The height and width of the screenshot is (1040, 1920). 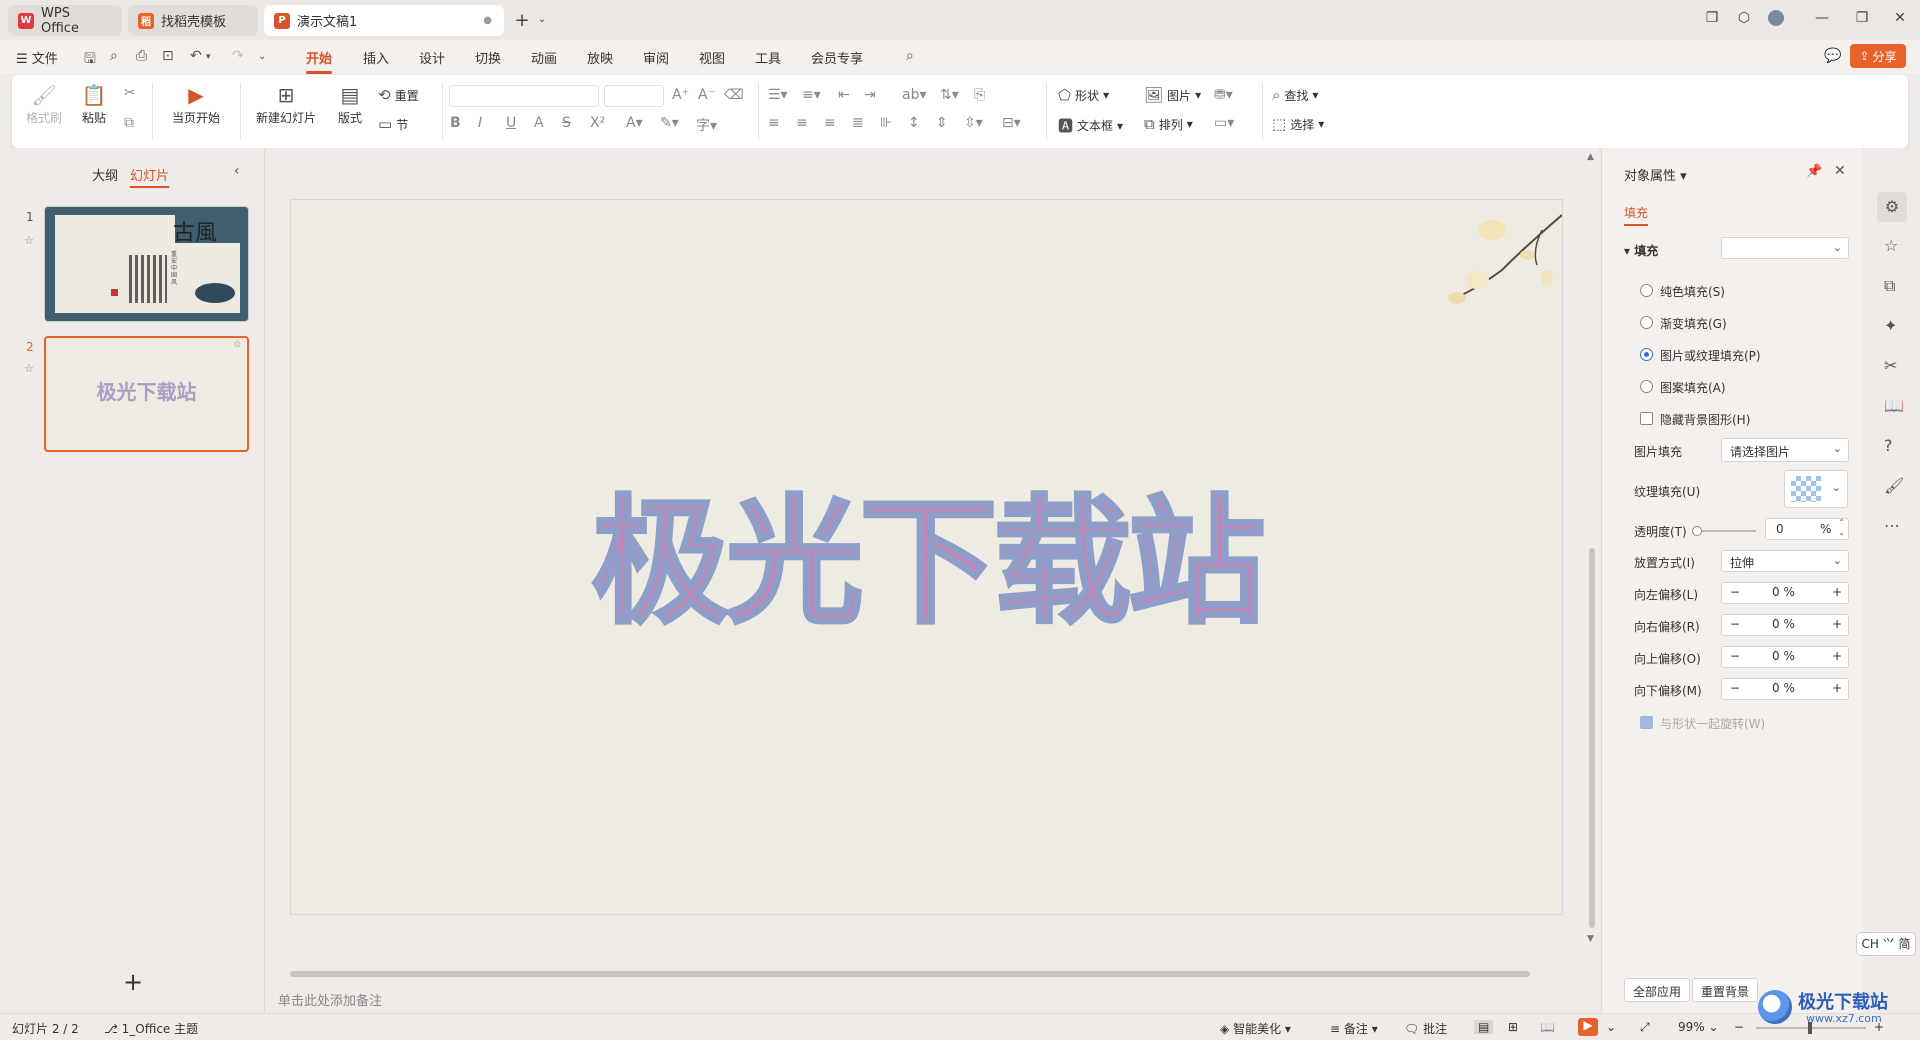 I want to click on picture-button: 🖼 图片 ▾, so click(x=1172, y=95).